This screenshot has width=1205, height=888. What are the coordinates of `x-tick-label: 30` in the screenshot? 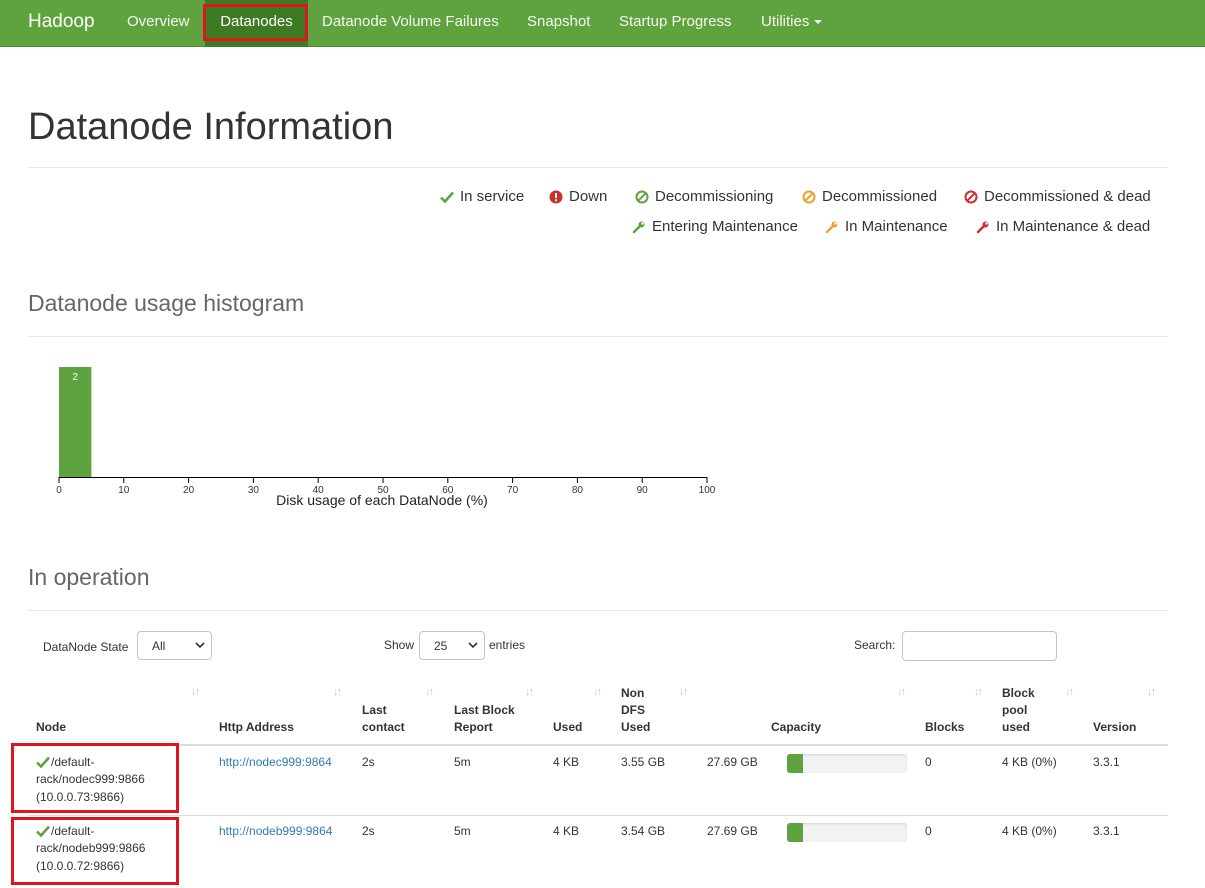 It's located at (254, 490).